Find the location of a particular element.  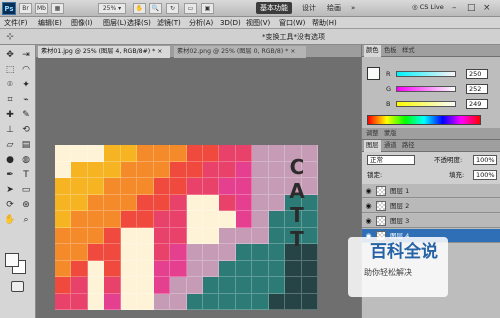

red-channel-slider is located at coordinates (426, 74).